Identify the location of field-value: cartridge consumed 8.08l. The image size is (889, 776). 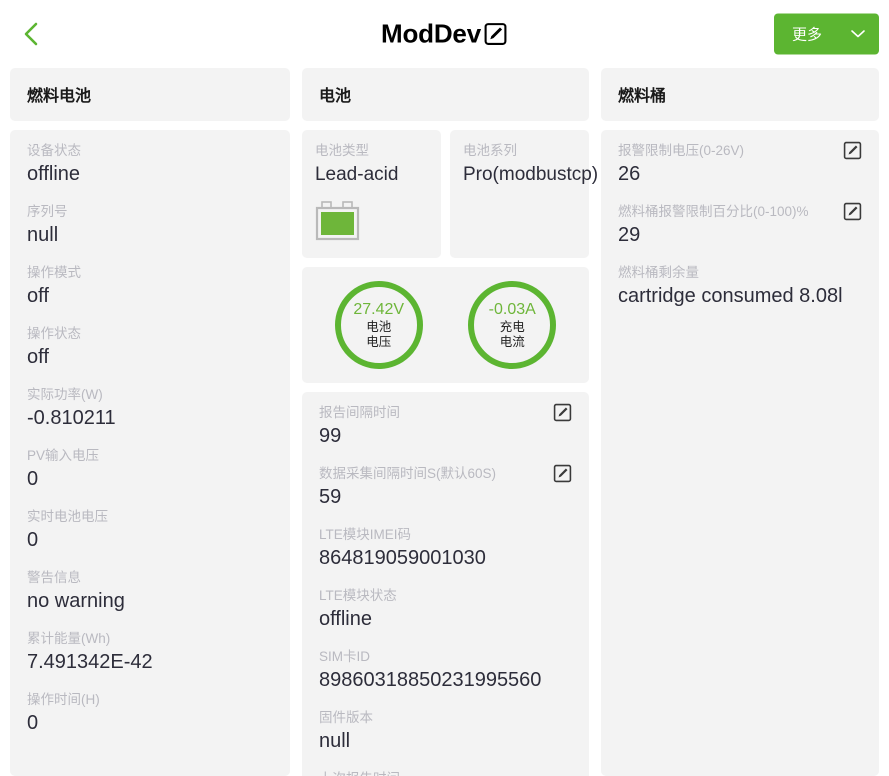
(730, 296).